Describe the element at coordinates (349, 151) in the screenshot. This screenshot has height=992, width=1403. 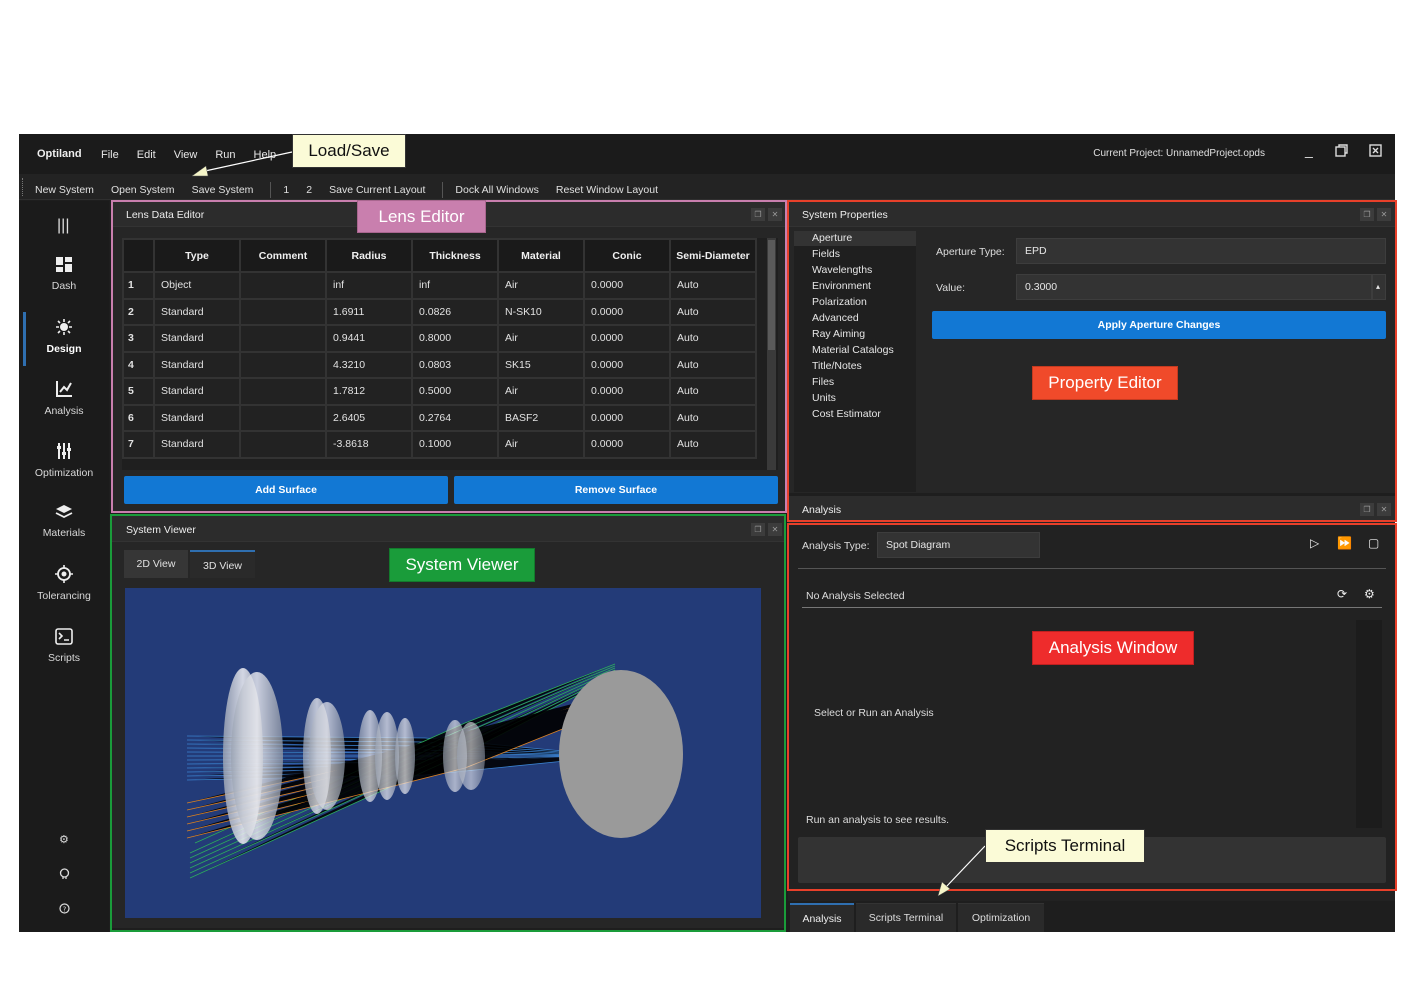
I see `load-save-callout: Load/Save` at that location.